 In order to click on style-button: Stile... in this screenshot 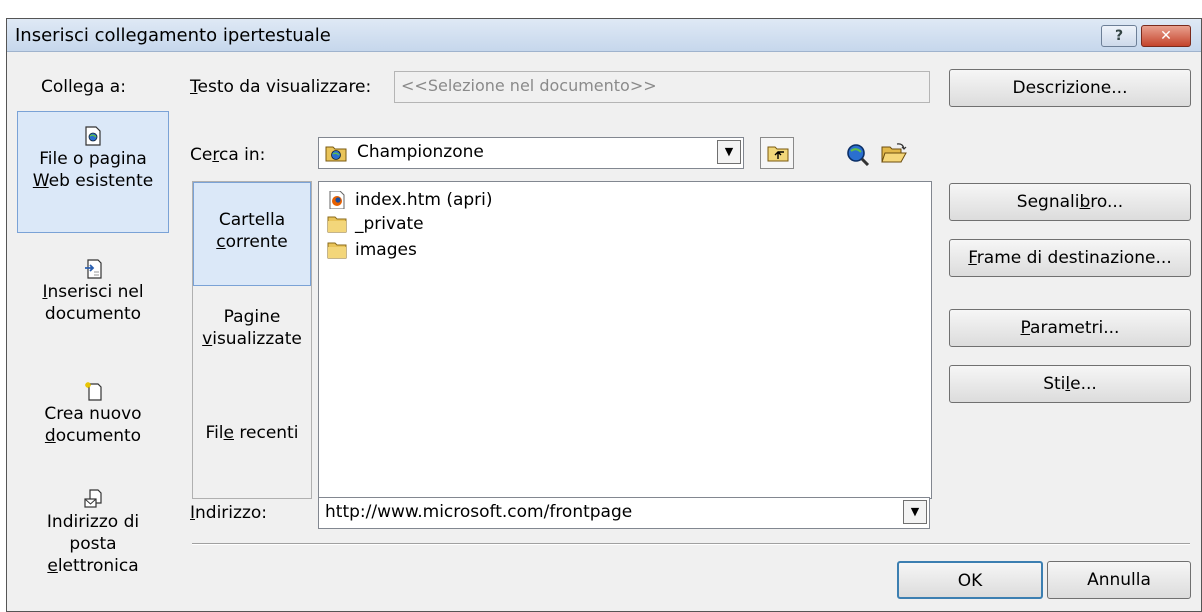, I will do `click(1070, 384)`.